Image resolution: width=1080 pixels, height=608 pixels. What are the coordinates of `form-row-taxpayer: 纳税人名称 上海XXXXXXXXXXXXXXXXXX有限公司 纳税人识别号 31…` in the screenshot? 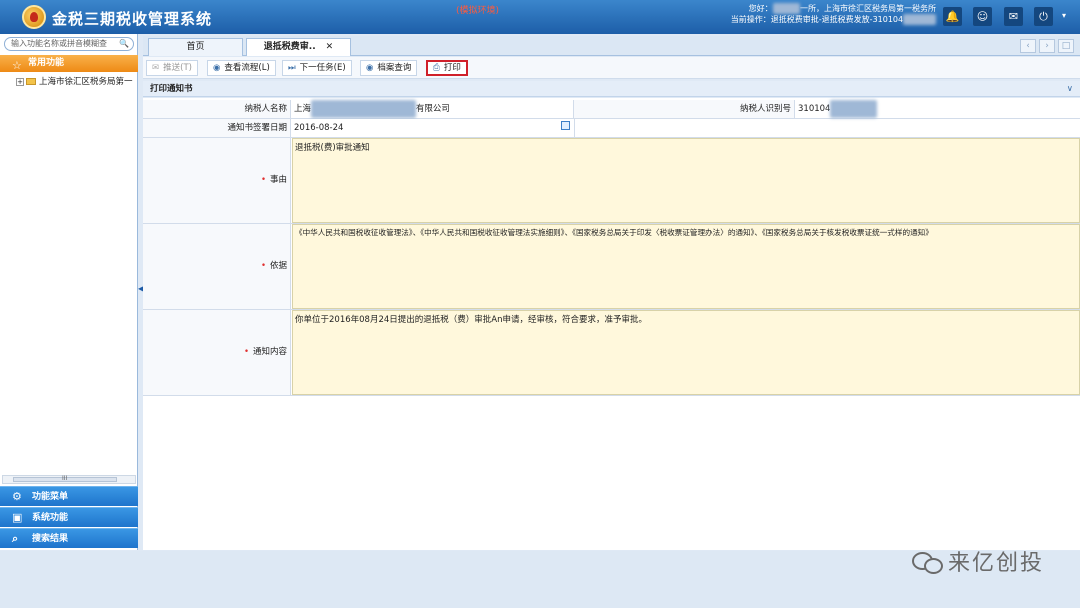 It's located at (611, 109).